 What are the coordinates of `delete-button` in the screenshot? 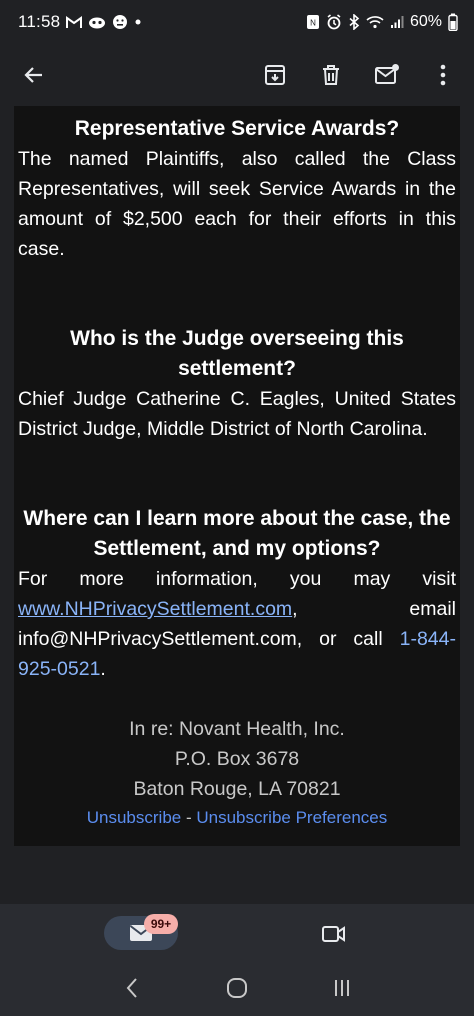 It's located at (331, 75).